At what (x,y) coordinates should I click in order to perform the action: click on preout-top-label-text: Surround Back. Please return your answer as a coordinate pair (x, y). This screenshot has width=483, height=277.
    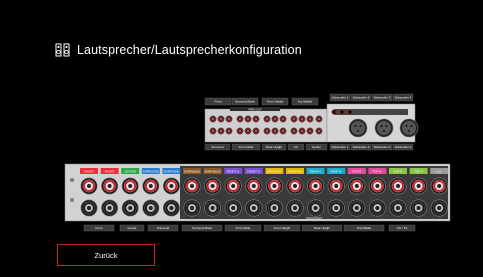
    Looking at the image, I should click on (245, 102).